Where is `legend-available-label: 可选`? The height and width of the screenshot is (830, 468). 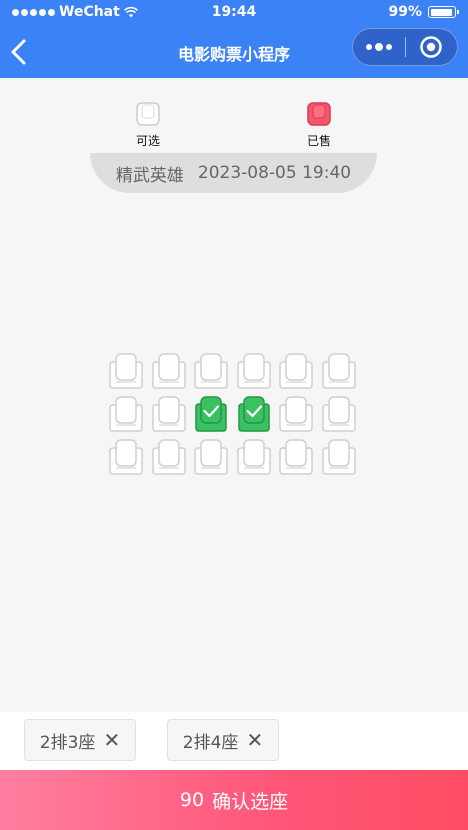 legend-available-label: 可选 is located at coordinates (147, 141).